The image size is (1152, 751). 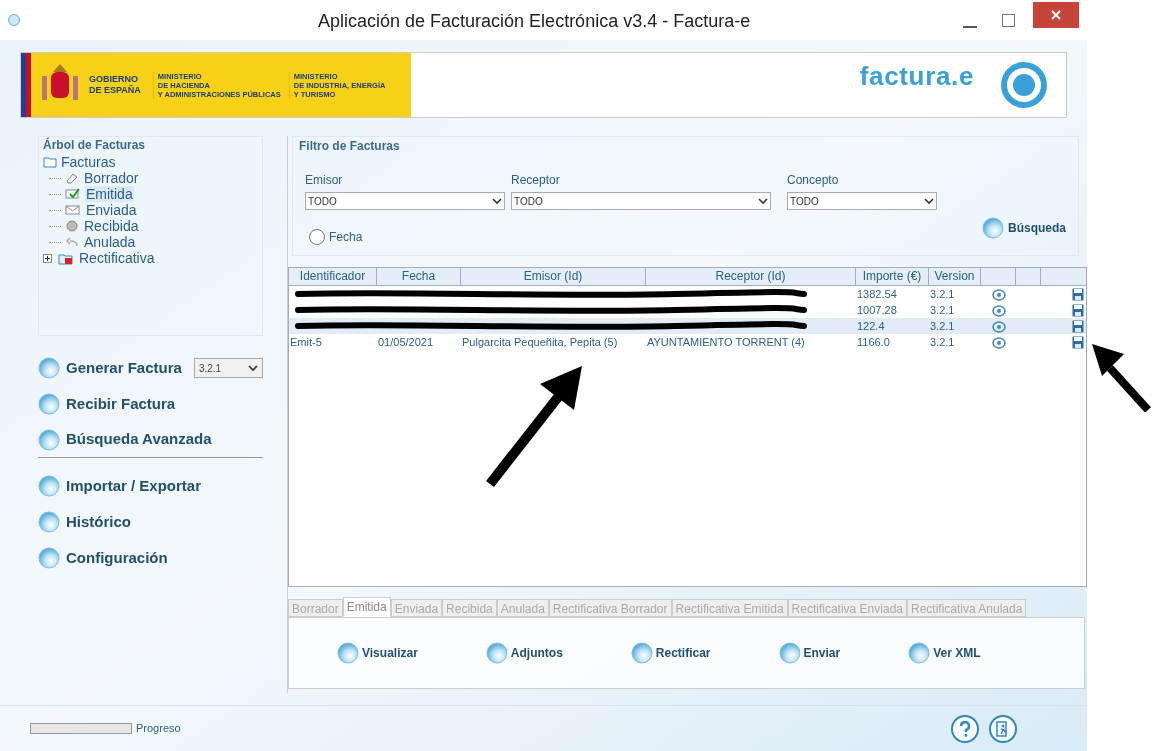 I want to click on undo-arrow-icon, so click(x=72, y=242).